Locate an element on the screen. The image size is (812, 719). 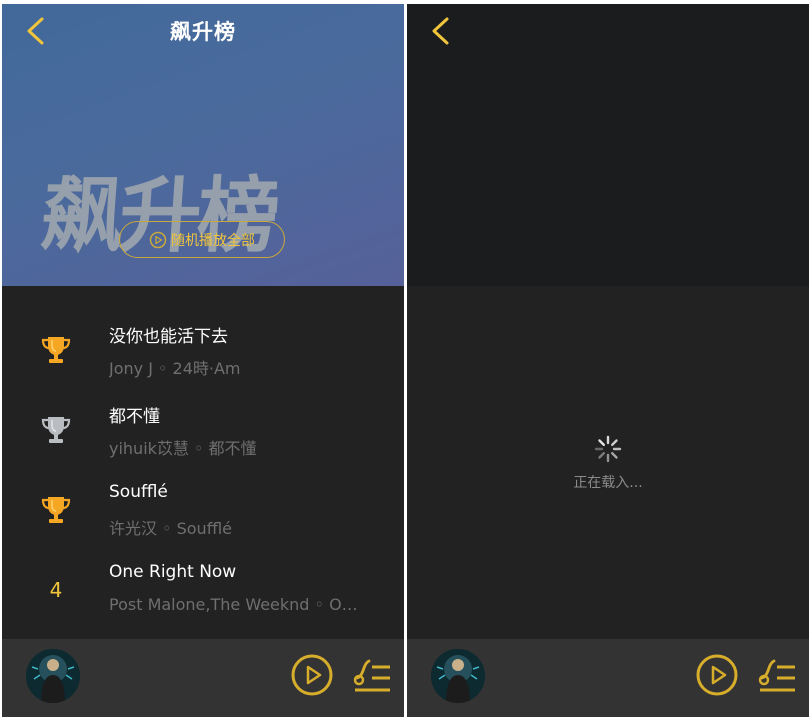
song-row: Soufflé 许光汉 ◦ Soufflé is located at coordinates (203, 506).